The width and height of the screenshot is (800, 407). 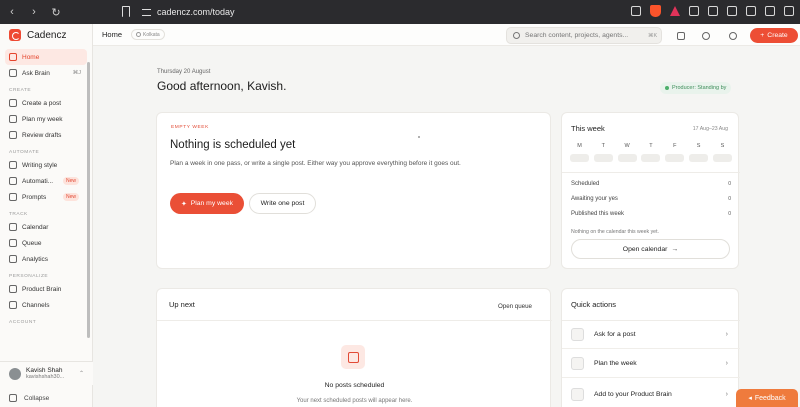 I want to click on calendar-icon, so click(x=13, y=227).